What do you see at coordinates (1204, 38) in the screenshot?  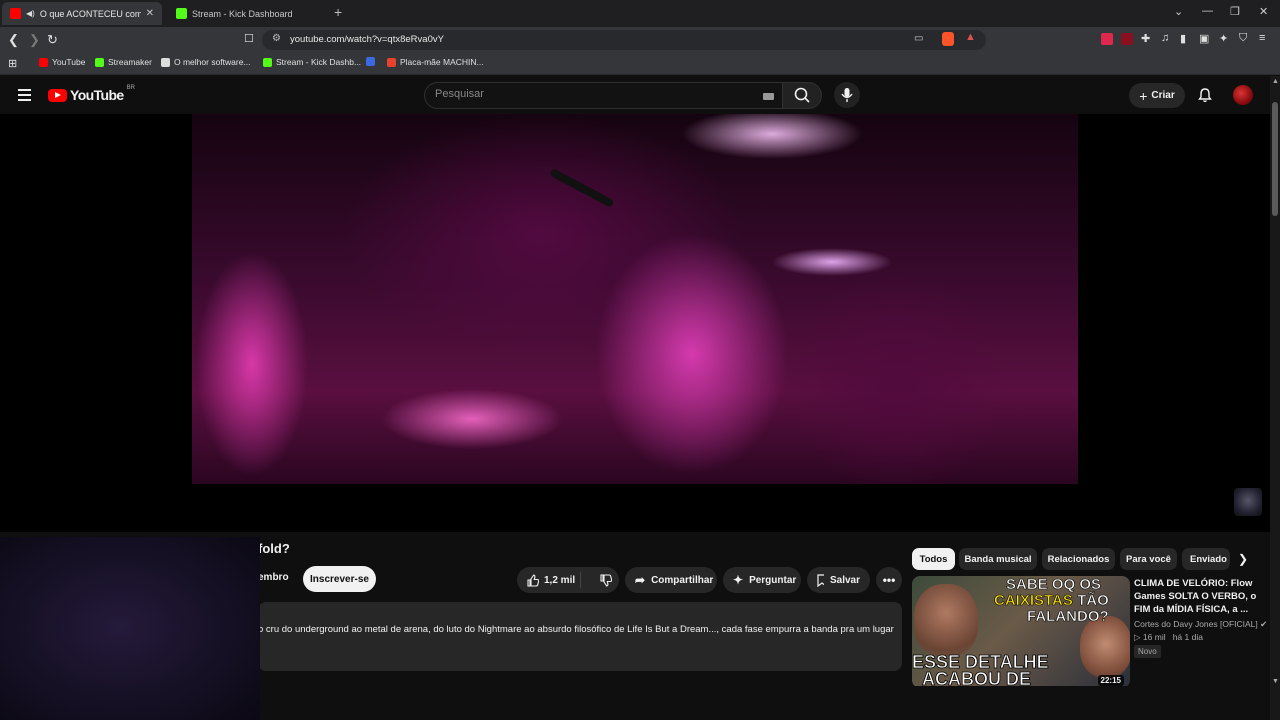 I see `wallet-icon: ▣` at bounding box center [1204, 38].